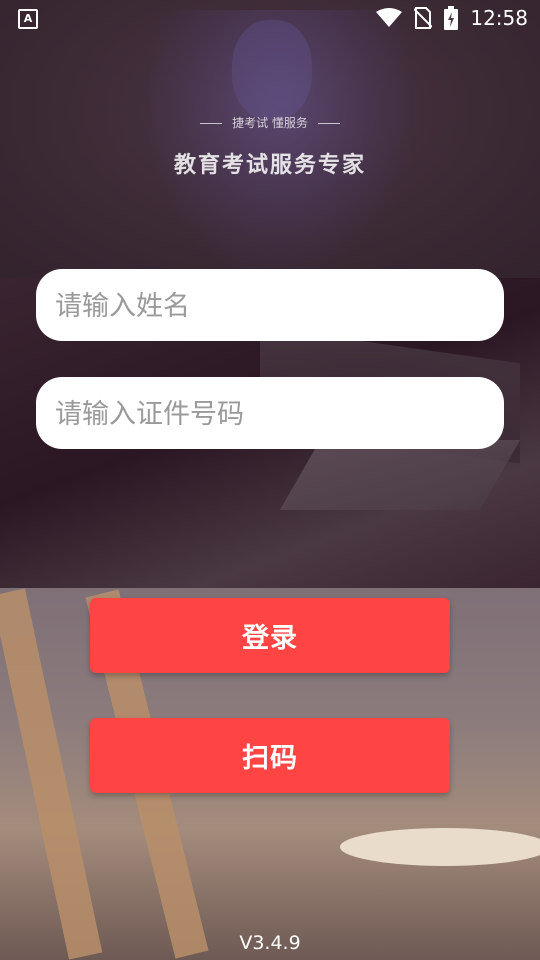  I want to click on version-label: V3.4.9, so click(270, 943).